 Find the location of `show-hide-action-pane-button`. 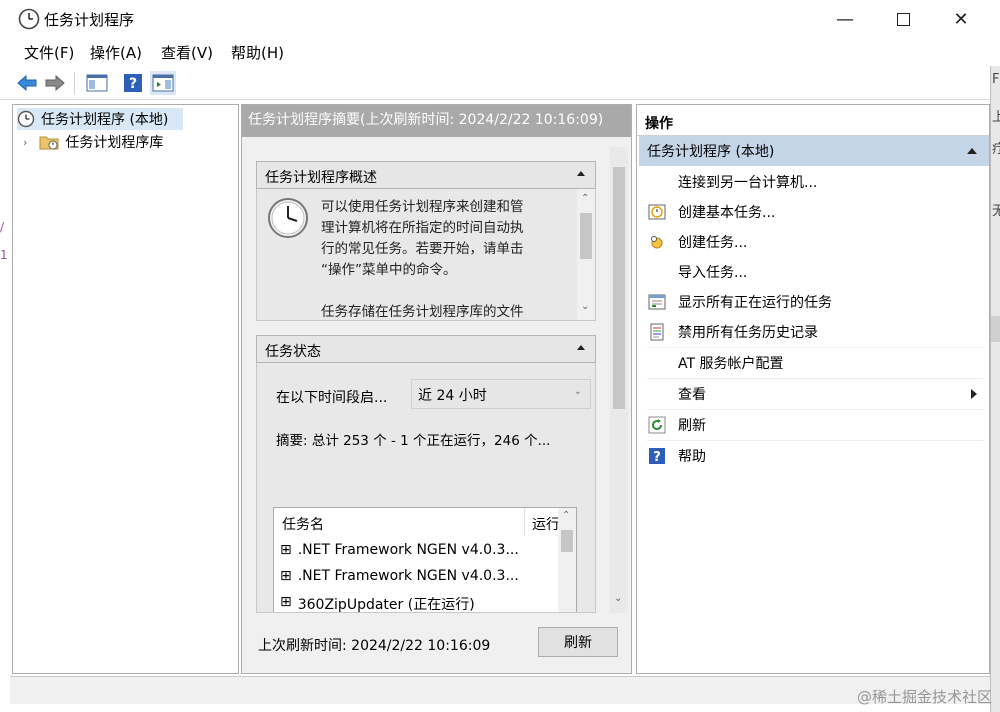

show-hide-action-pane-button is located at coordinates (163, 83).